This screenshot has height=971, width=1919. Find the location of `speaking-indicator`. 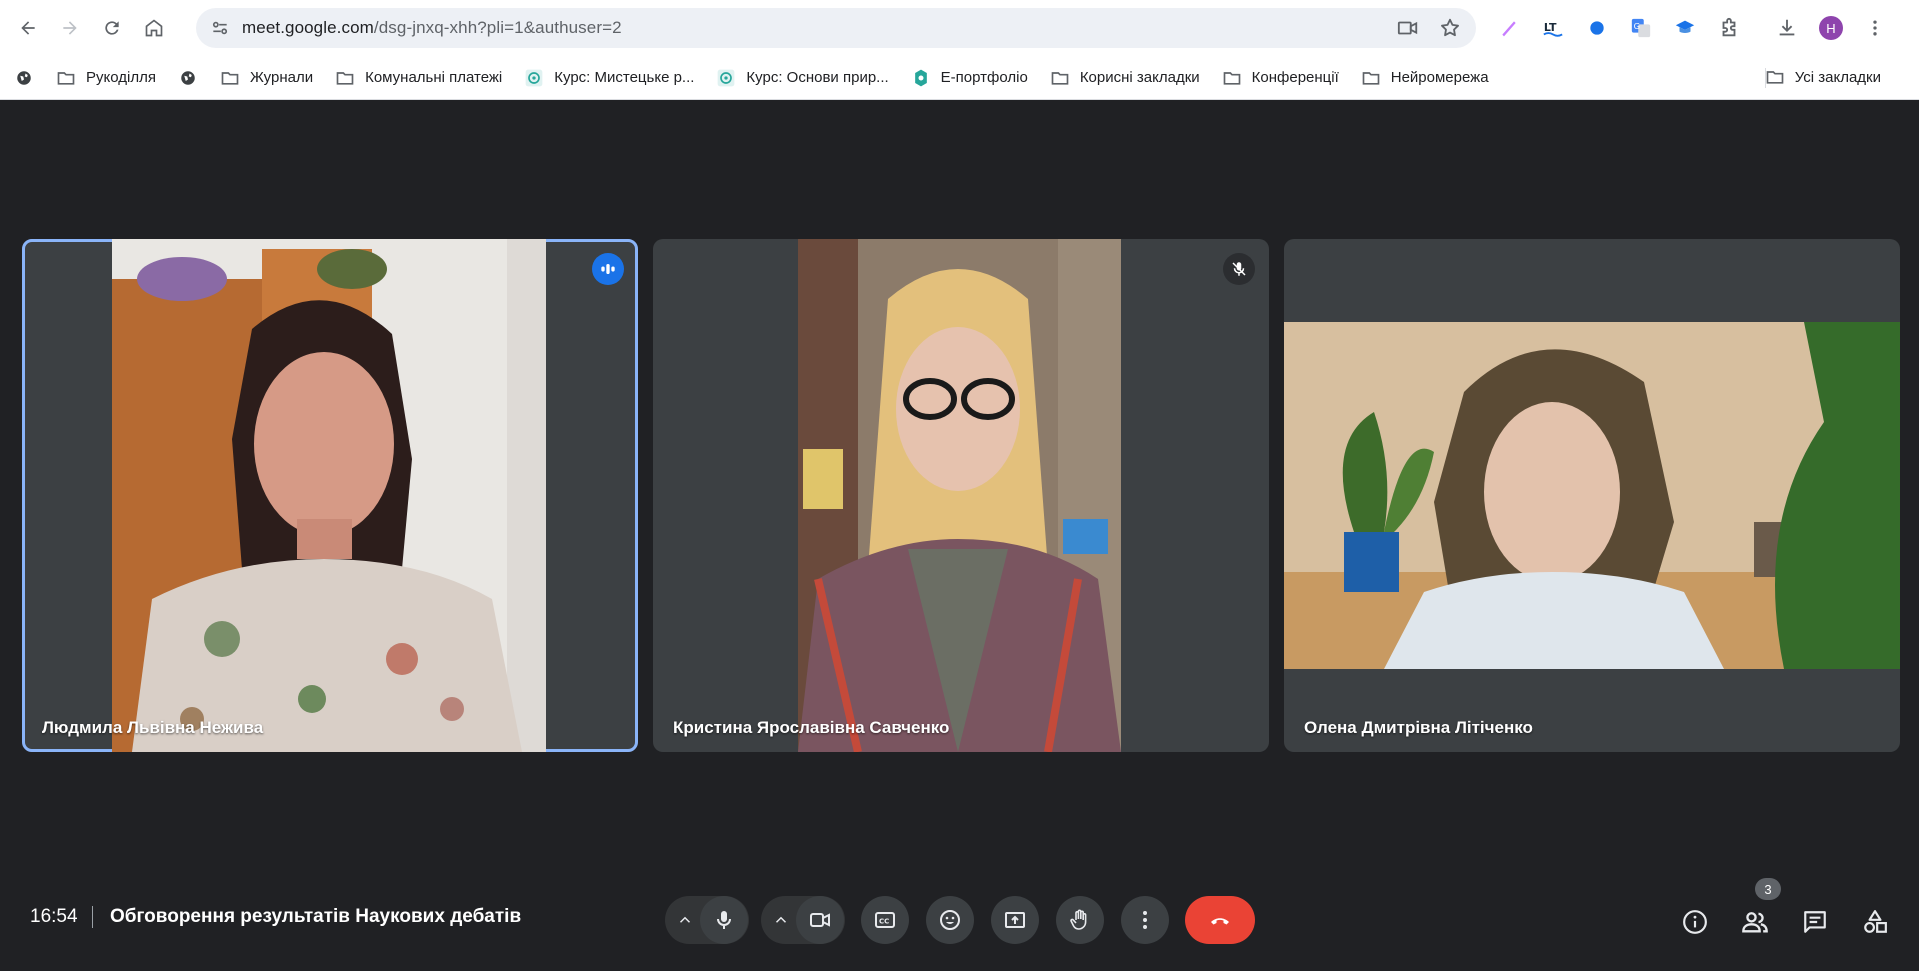

speaking-indicator is located at coordinates (608, 269).